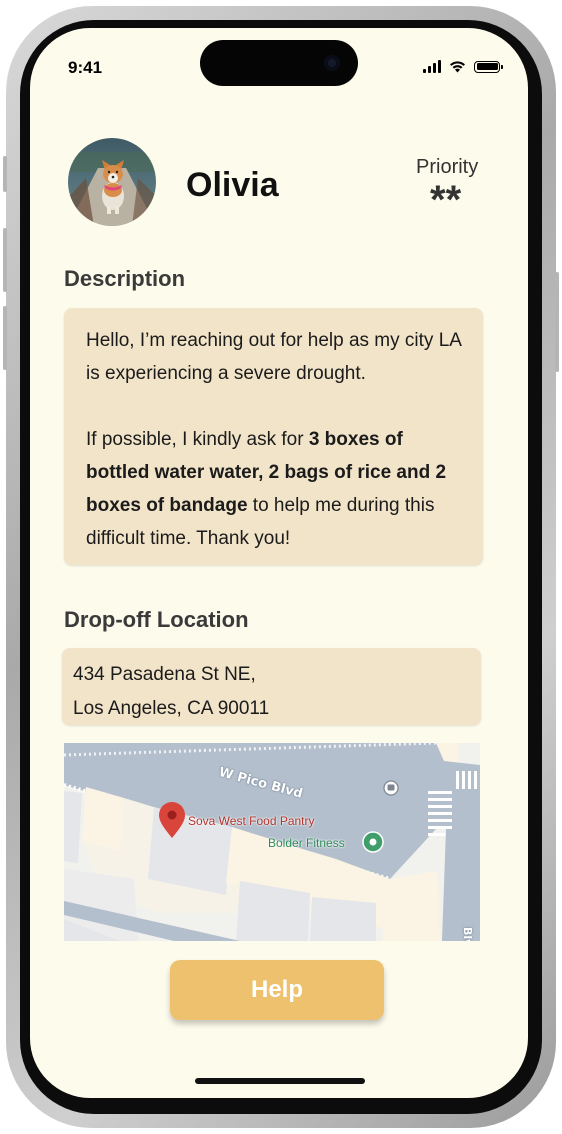 This screenshot has width=562, height=1134. What do you see at coordinates (557, 322) in the screenshot?
I see `power-button` at bounding box center [557, 322].